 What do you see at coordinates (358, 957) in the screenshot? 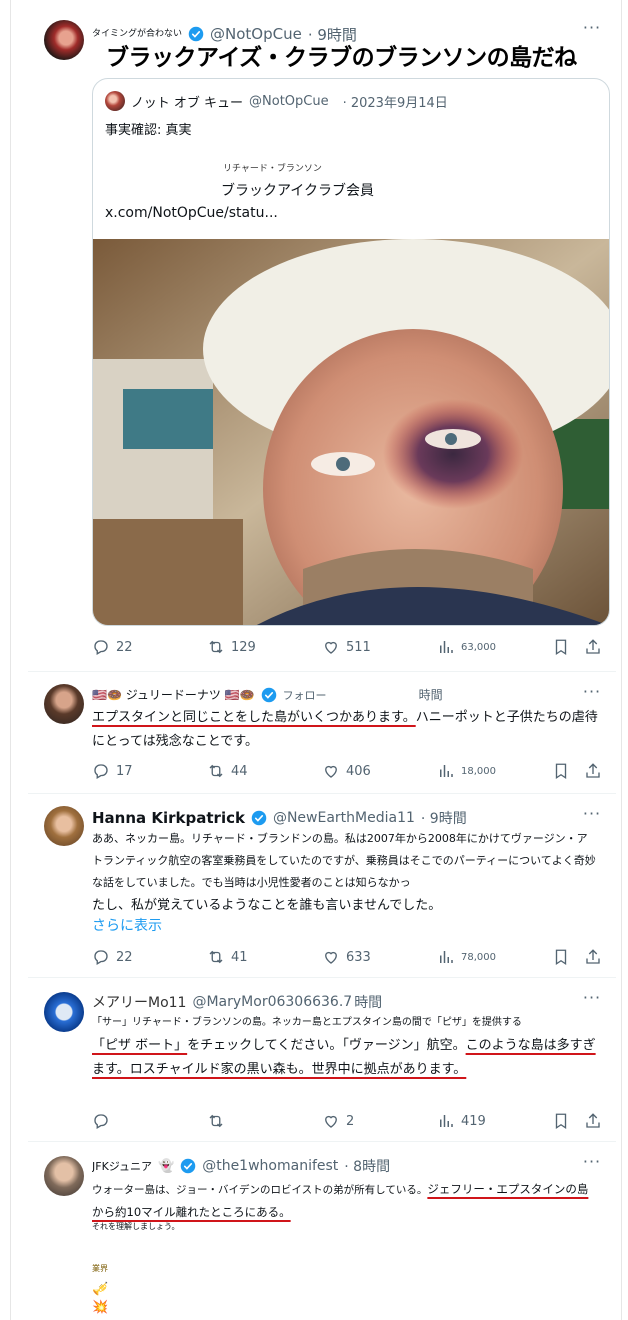
I see `like-count: 633` at bounding box center [358, 957].